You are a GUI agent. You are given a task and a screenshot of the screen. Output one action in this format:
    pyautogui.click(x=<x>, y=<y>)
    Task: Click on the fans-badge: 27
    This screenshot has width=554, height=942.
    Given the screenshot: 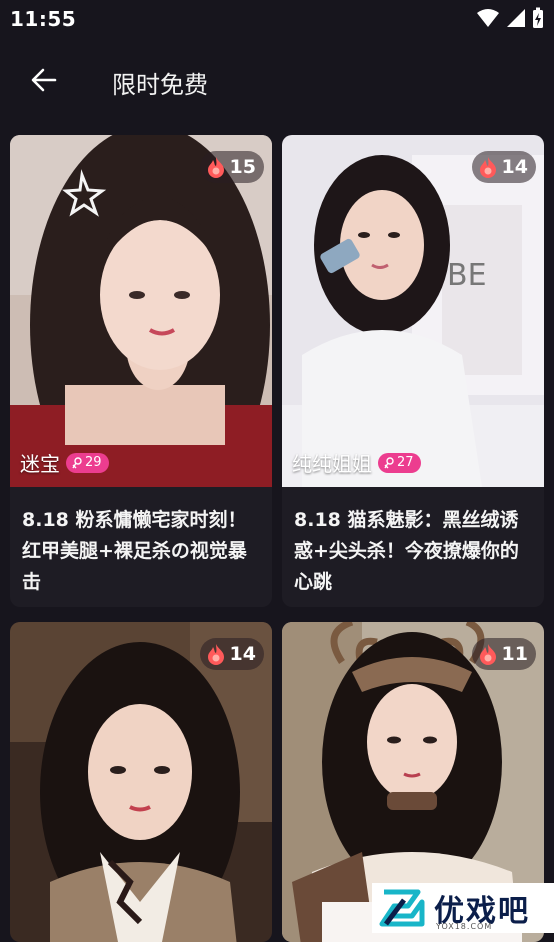 What is the action you would take?
    pyautogui.click(x=399, y=462)
    